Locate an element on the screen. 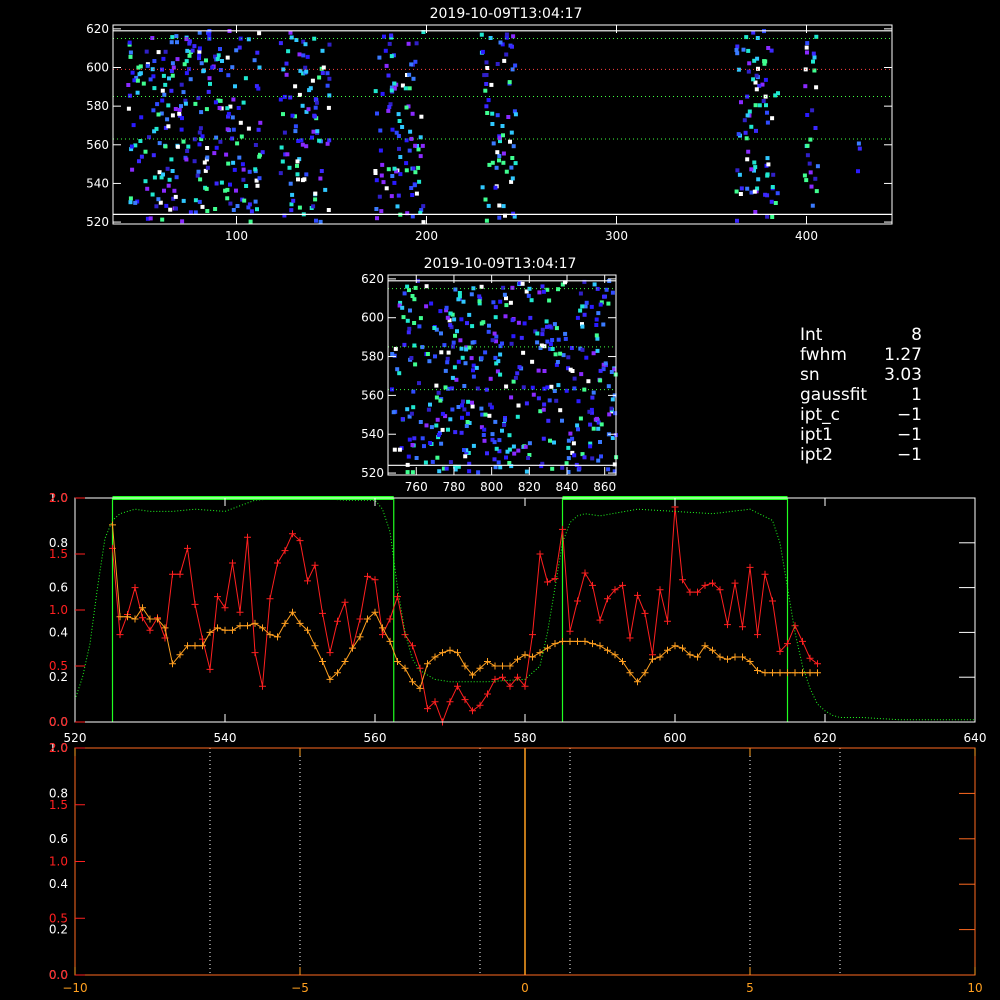  x-tick-label: 300 is located at coordinates (616, 236).